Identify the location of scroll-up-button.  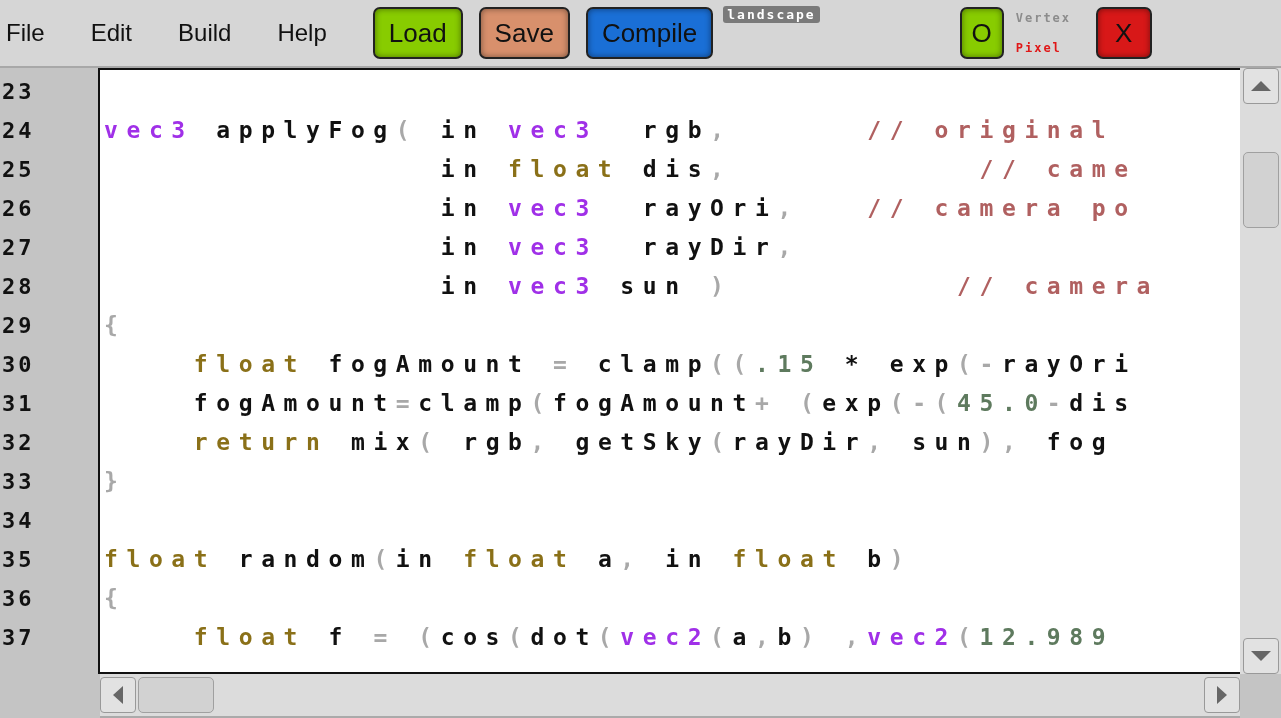
(1260, 86).